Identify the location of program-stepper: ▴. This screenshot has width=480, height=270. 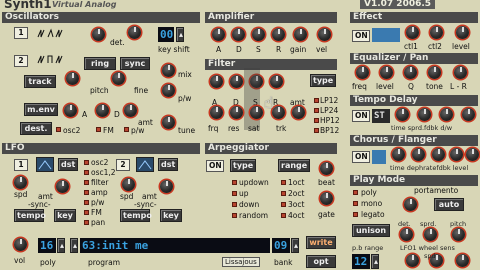
(74, 245).